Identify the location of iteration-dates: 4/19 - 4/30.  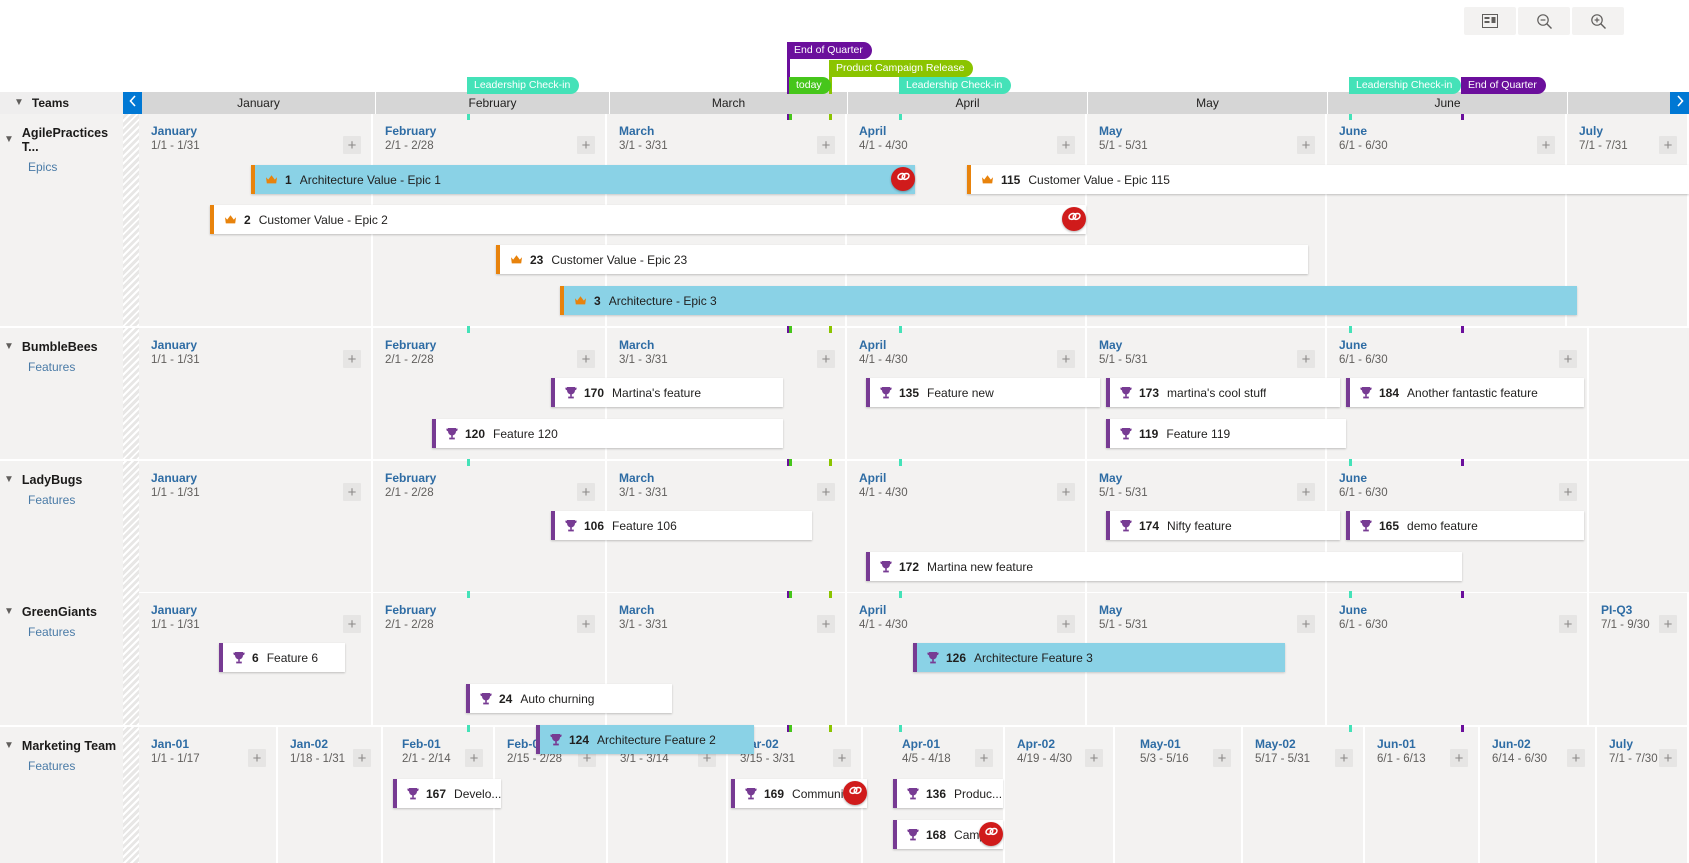
(1044, 759).